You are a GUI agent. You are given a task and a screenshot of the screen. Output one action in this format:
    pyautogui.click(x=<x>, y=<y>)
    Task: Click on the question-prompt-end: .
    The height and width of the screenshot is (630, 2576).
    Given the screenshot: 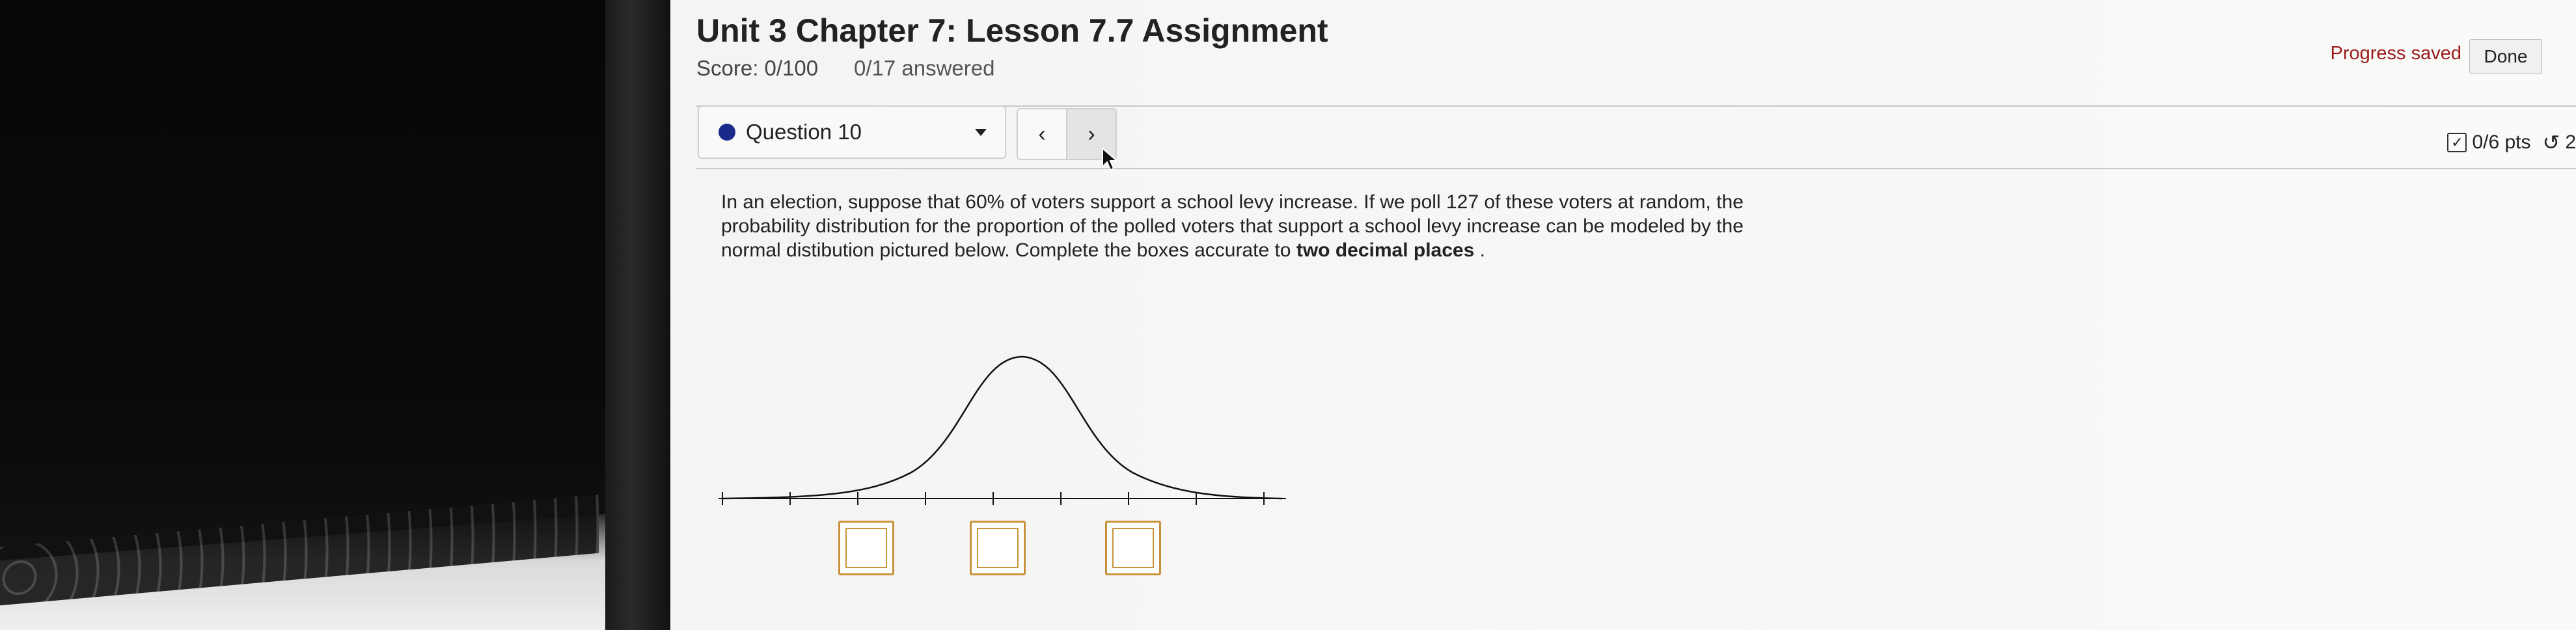 What is the action you would take?
    pyautogui.click(x=1479, y=251)
    